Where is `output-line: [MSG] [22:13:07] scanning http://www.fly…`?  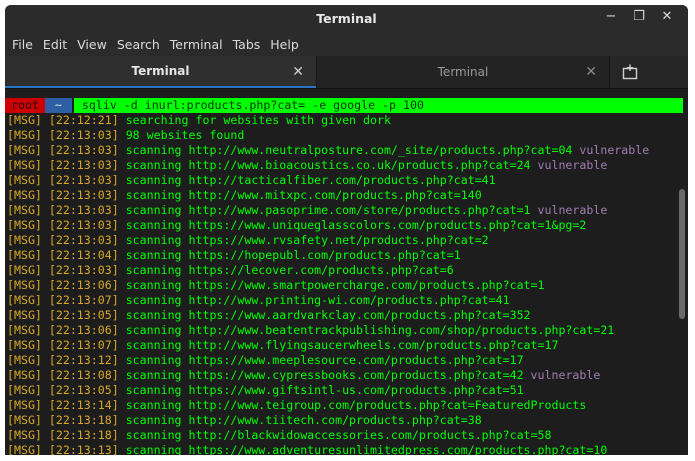 output-line: [MSG] [22:13:07] scanning http://www.fly… is located at coordinates (346, 345).